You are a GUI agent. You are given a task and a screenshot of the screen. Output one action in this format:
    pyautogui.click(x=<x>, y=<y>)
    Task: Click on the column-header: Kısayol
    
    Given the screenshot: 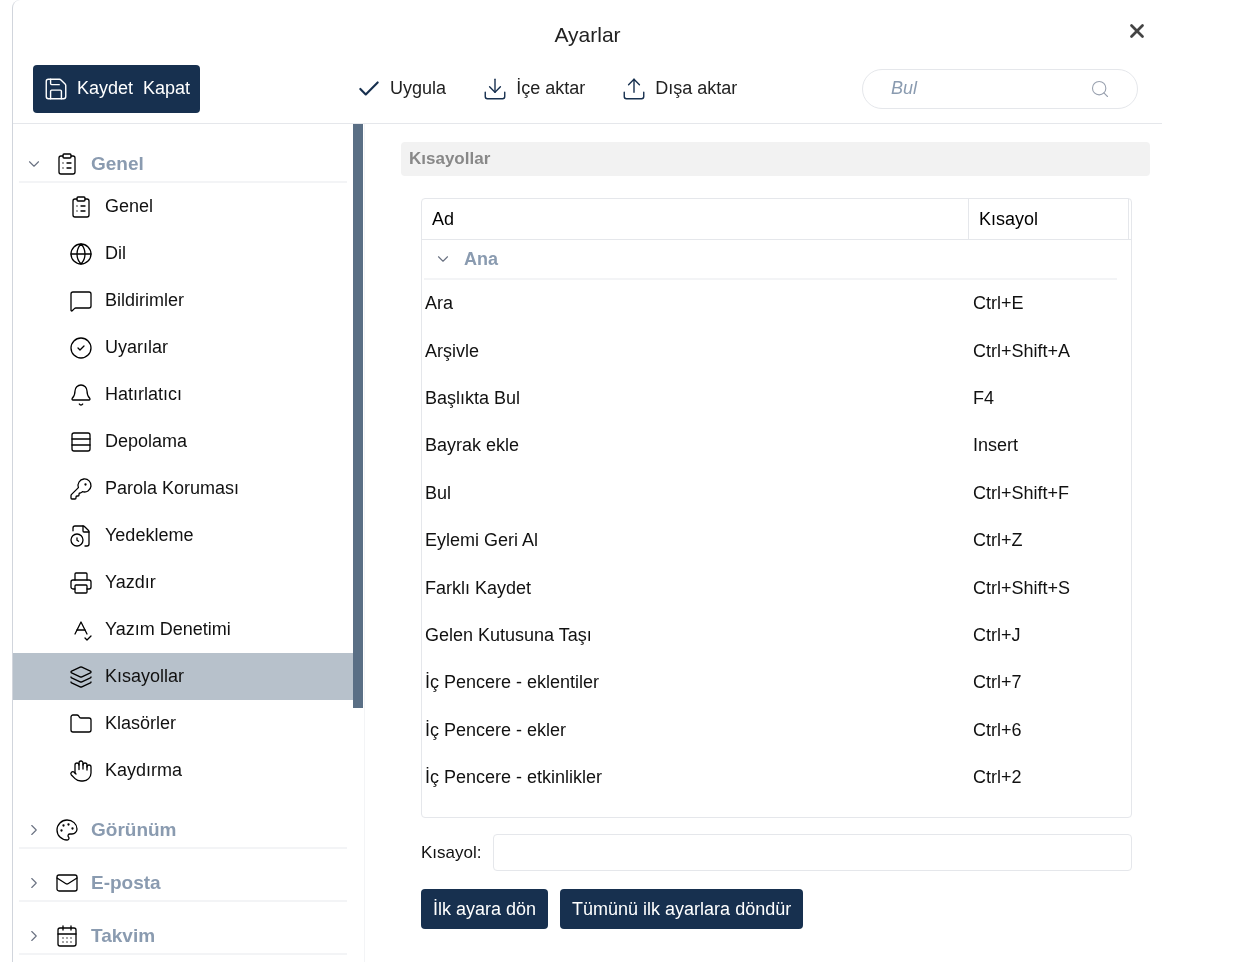 What is the action you would take?
    pyautogui.click(x=1049, y=219)
    